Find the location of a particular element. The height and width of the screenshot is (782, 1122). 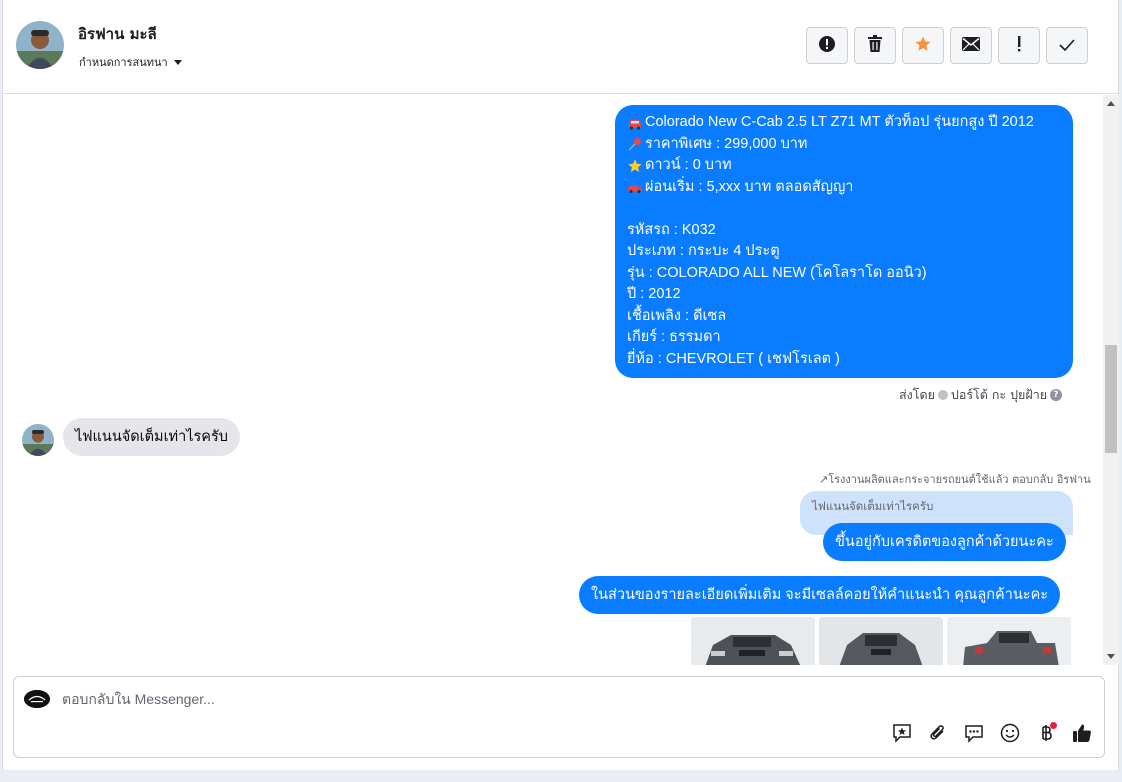

like-button is located at coordinates (1082, 735).